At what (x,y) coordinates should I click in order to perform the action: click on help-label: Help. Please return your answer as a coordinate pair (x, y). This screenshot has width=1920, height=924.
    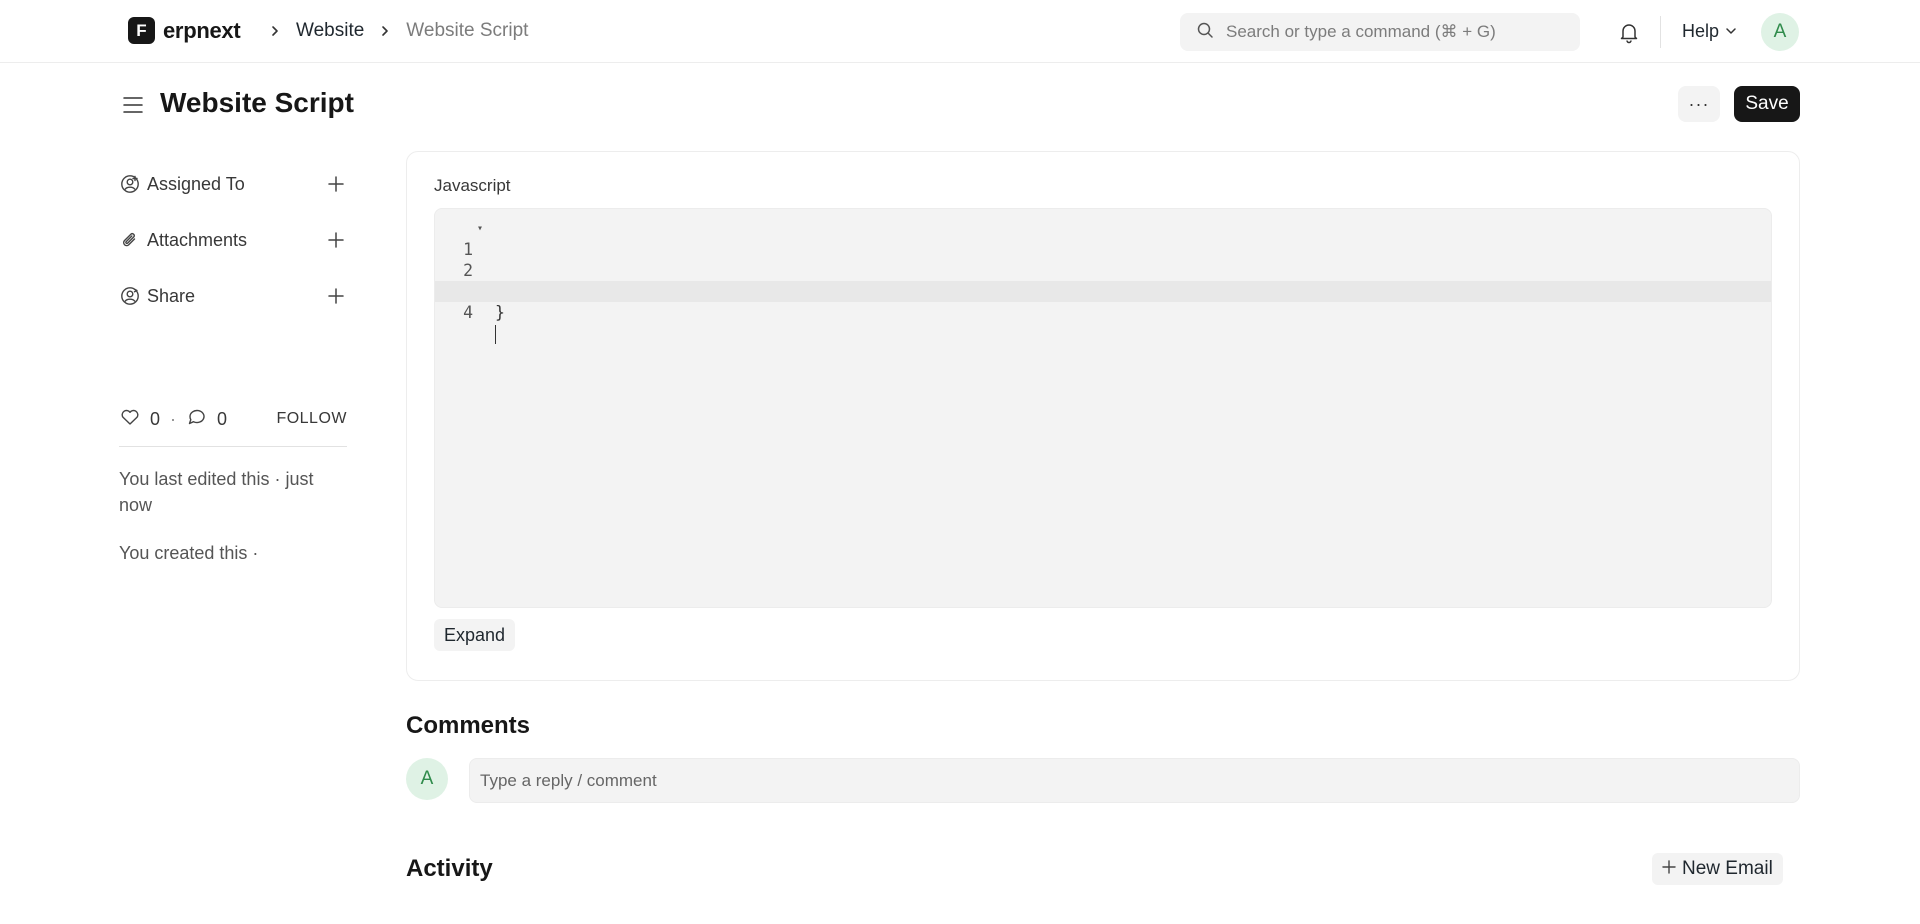
    Looking at the image, I should click on (1701, 31).